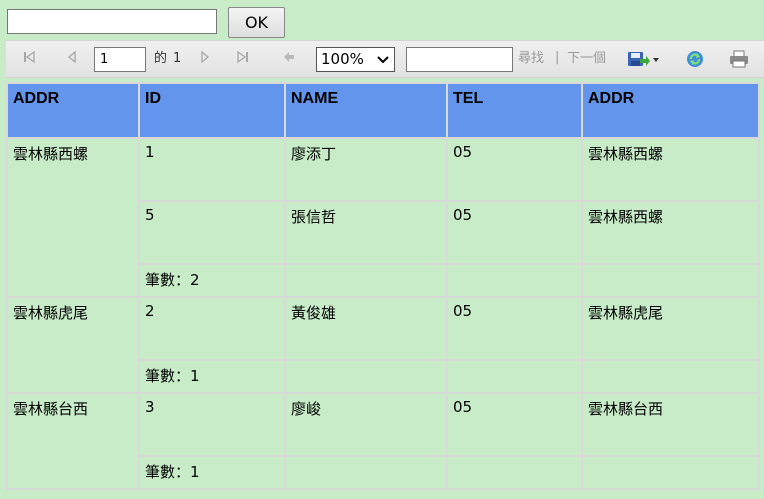  Describe the element at coordinates (366, 328) in the screenshot. I see `name-cell: 黃俊雄` at that location.